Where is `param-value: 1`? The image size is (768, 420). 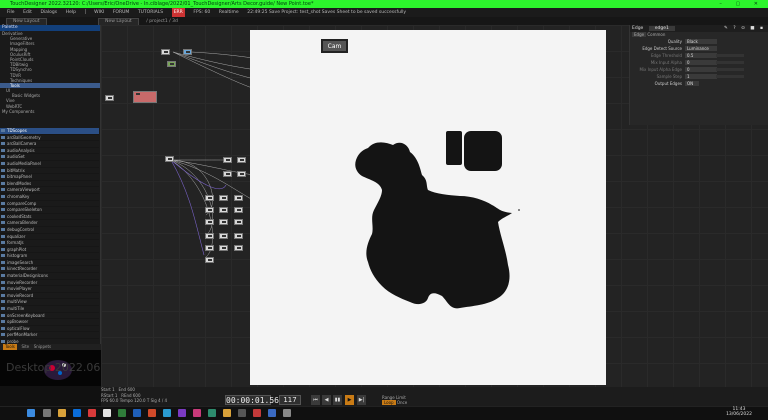 param-value: 1 is located at coordinates (701, 76).